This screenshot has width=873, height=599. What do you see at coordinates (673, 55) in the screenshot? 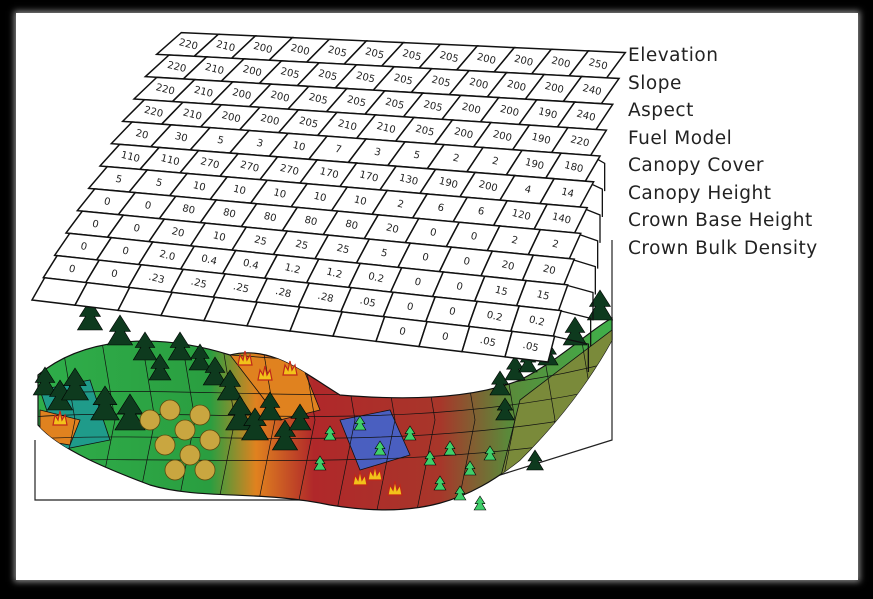
I see `layer-label: Elevation` at bounding box center [673, 55].